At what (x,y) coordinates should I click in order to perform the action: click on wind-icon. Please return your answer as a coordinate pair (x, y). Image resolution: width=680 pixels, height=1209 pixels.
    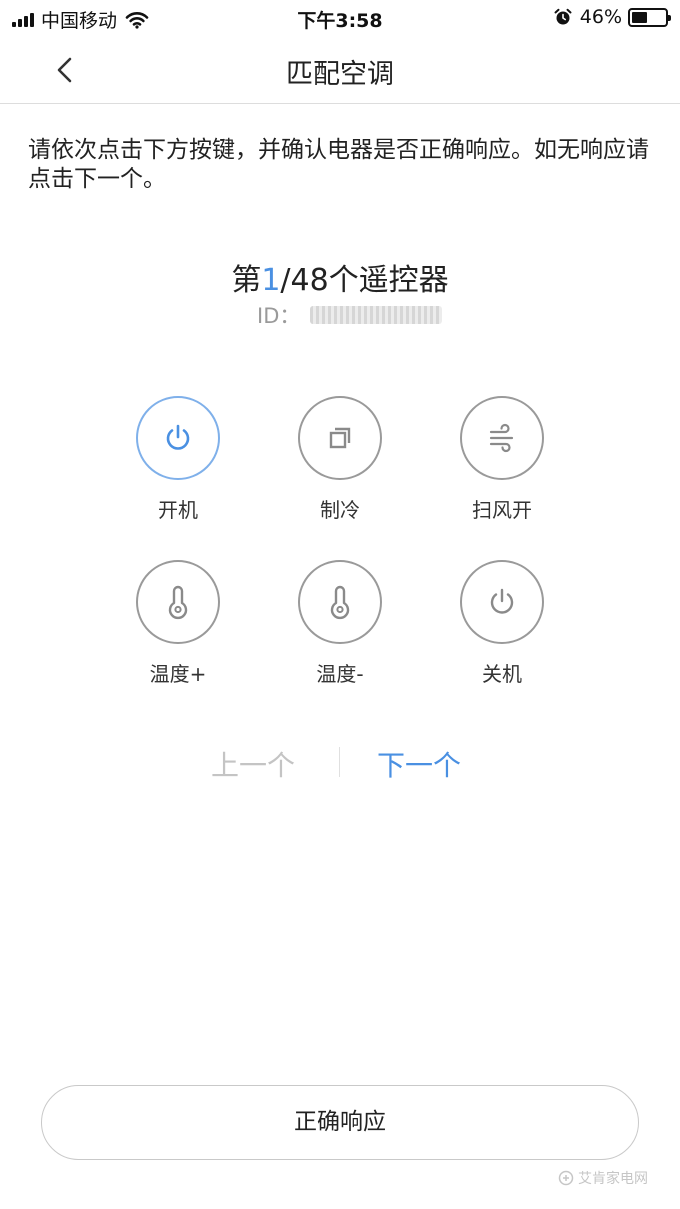
    Looking at the image, I should click on (501, 438).